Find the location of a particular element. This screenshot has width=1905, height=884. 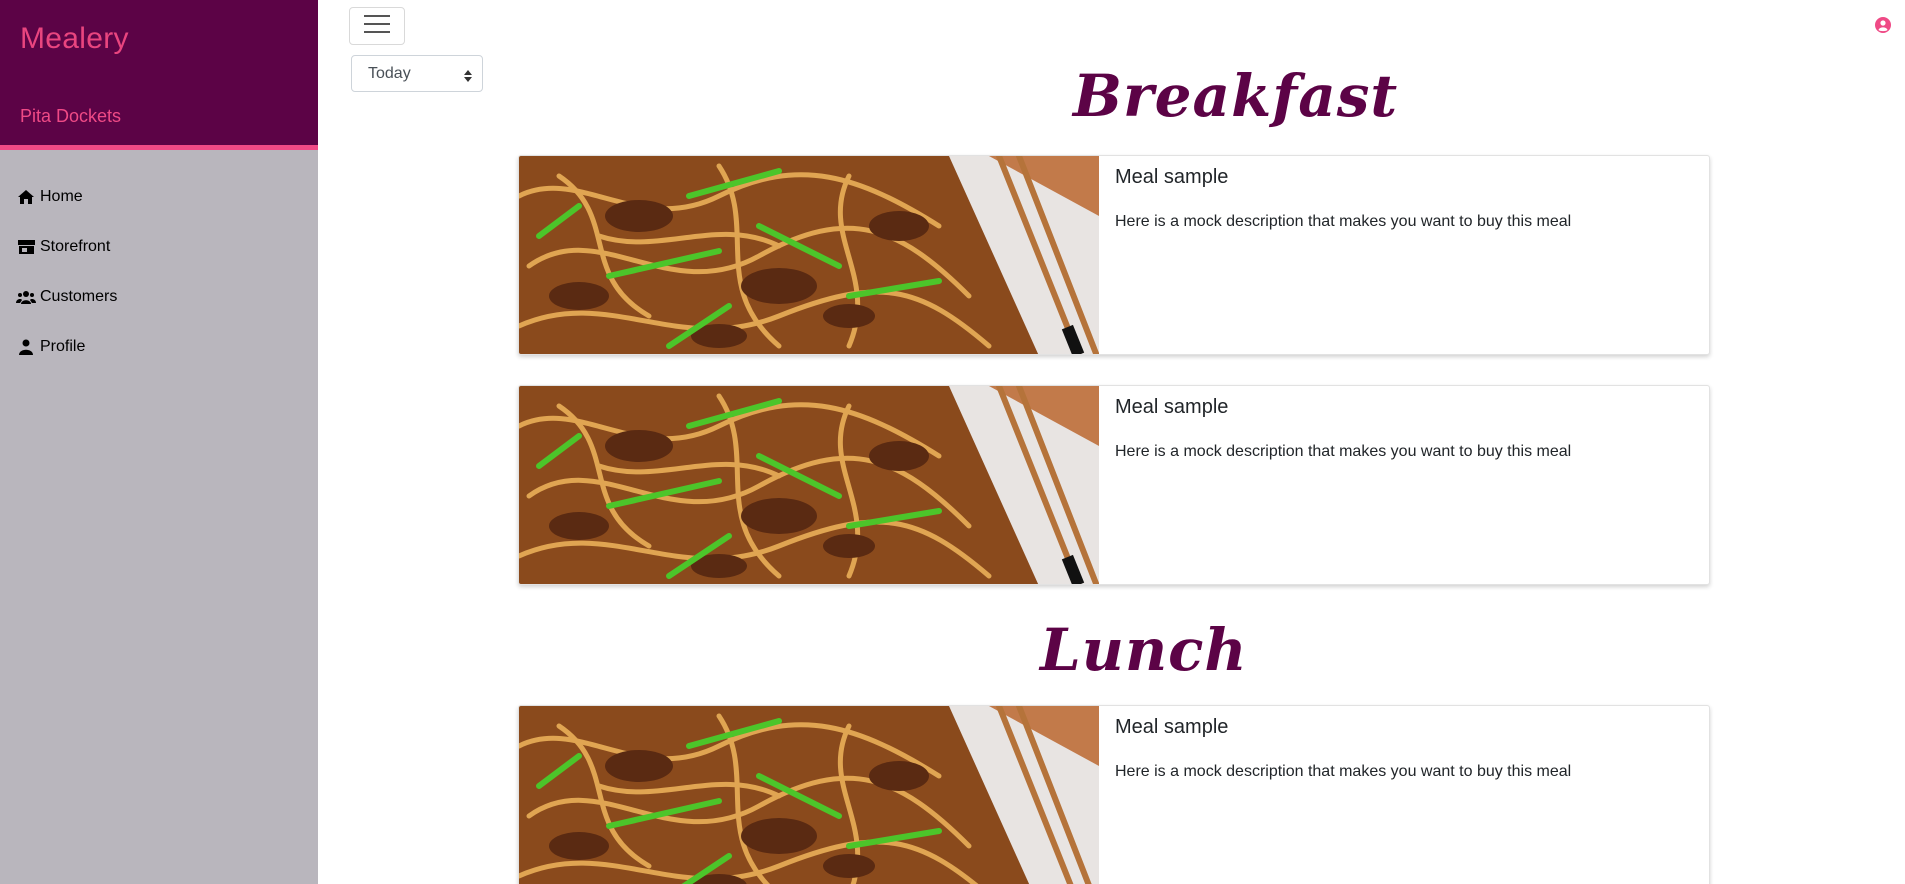

user-circle-icon is located at coordinates (1883, 25).